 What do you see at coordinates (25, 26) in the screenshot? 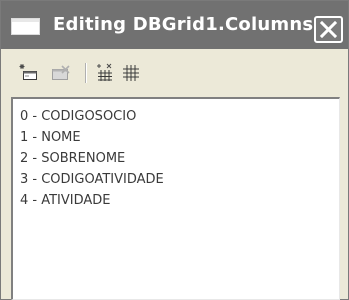
I see `window-icon` at bounding box center [25, 26].